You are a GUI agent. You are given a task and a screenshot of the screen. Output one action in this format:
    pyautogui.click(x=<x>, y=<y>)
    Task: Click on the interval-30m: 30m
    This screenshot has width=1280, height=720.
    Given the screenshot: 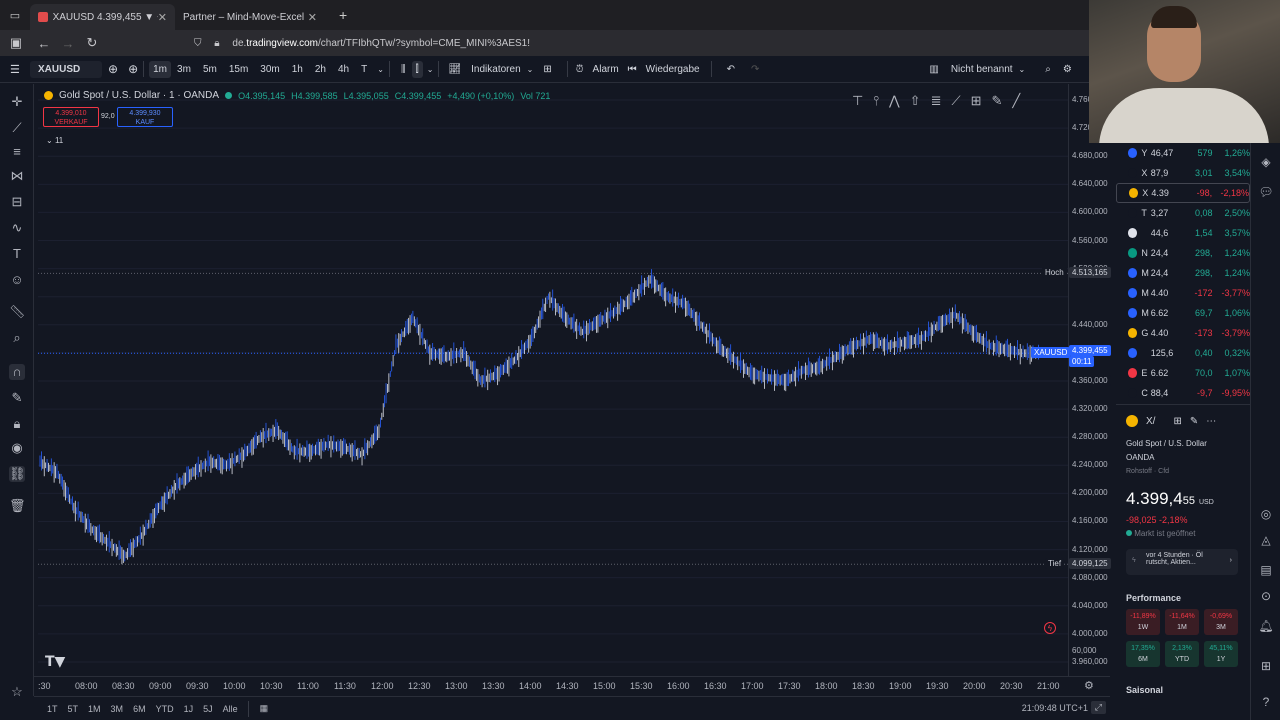 What is the action you would take?
    pyautogui.click(x=269, y=69)
    